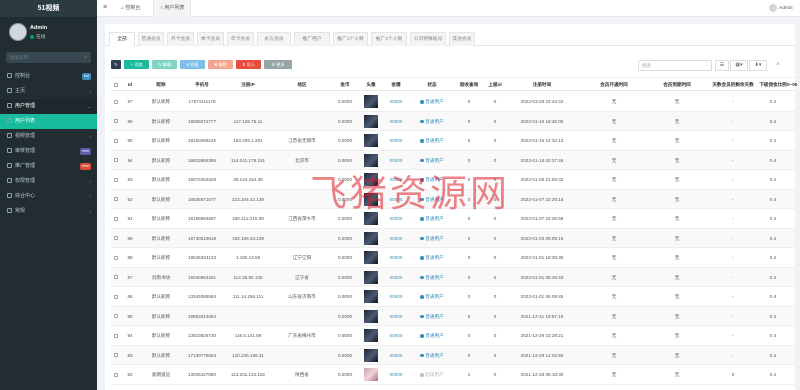  I want to click on edit-button: ✎ 编辑, so click(164, 64).